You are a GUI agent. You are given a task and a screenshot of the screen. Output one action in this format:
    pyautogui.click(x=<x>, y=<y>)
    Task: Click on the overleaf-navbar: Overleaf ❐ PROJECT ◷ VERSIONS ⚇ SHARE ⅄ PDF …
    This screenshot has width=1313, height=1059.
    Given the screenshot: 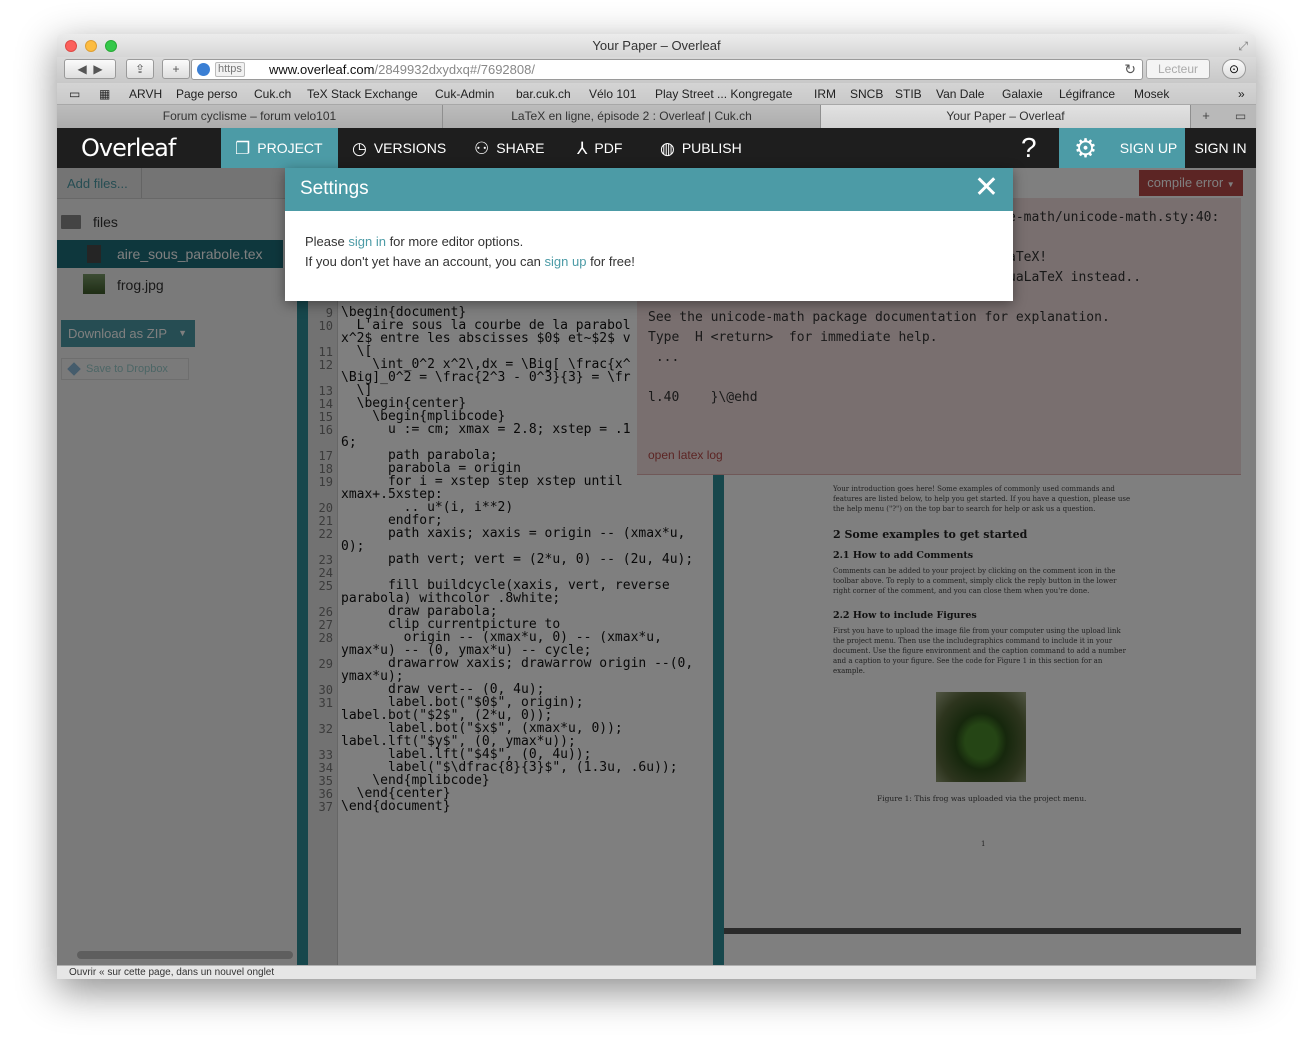 What is the action you would take?
    pyautogui.click(x=656, y=148)
    